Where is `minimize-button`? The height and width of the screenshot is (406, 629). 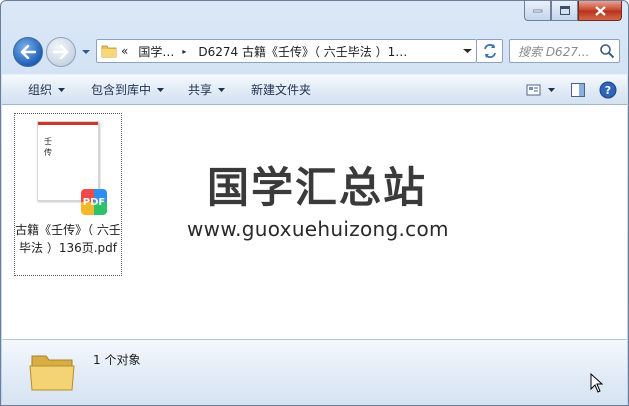
minimize-button is located at coordinates (537, 11).